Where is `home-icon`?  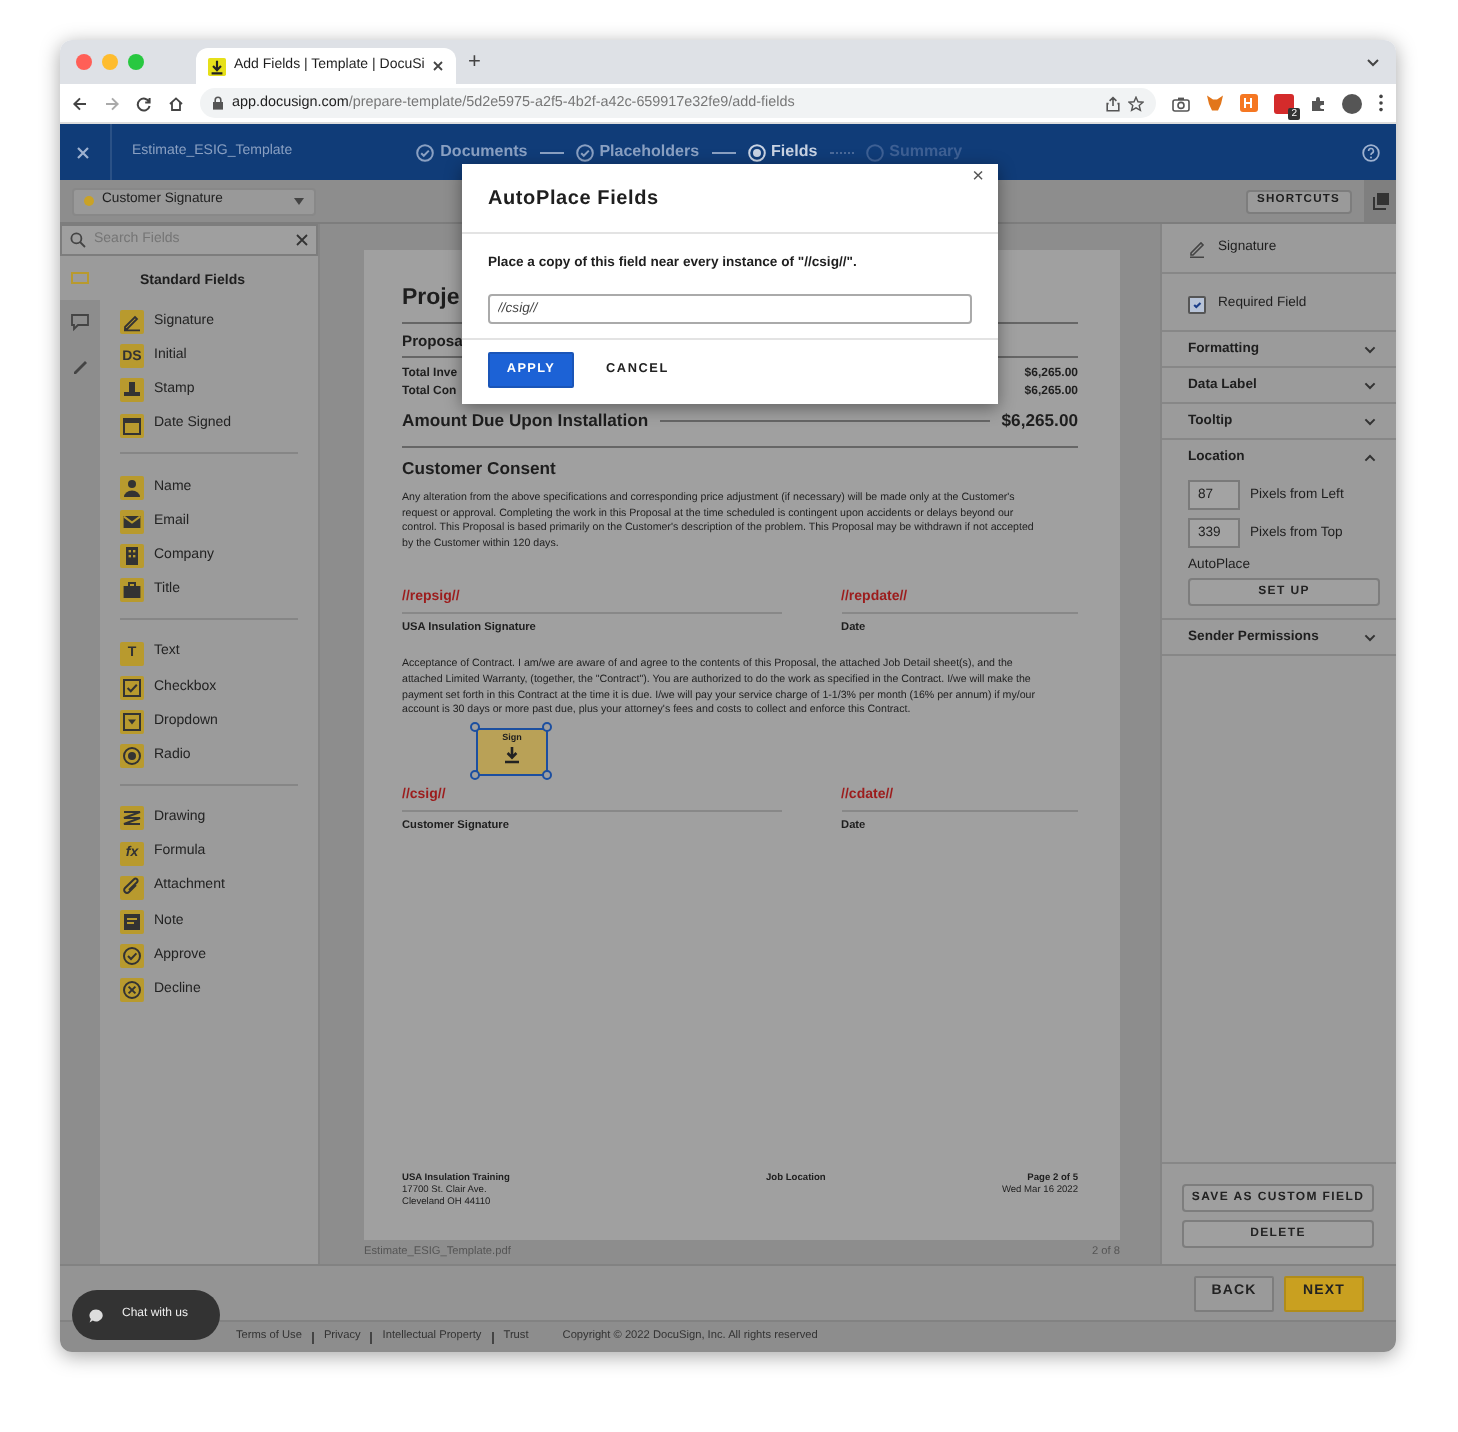 home-icon is located at coordinates (176, 103).